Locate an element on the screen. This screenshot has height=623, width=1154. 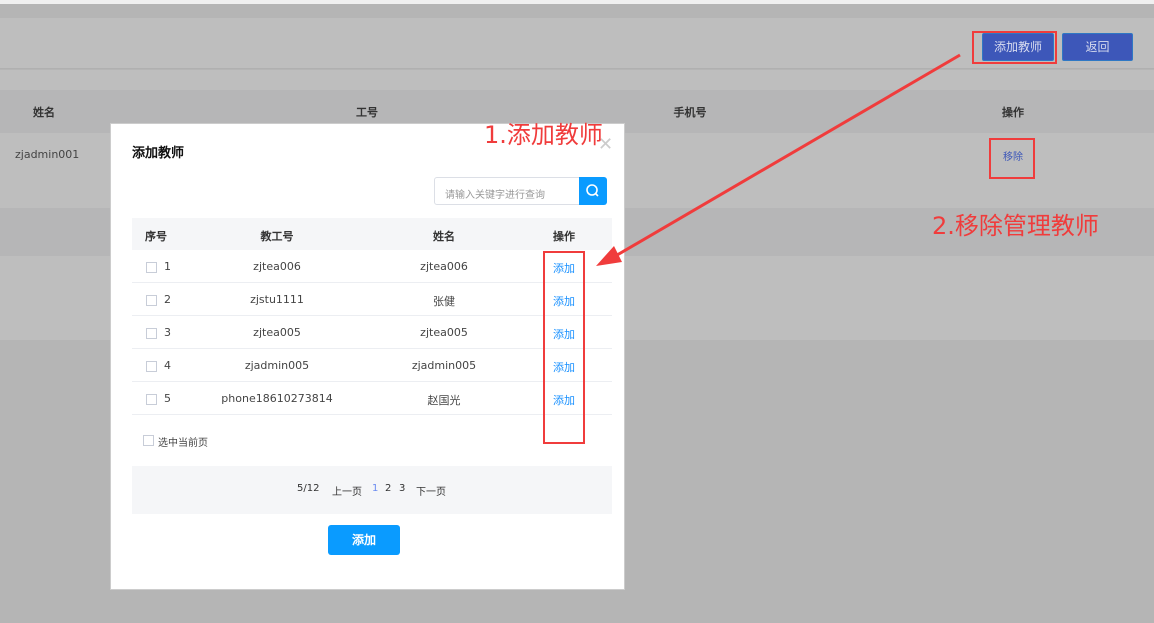
highlight-add-teacher is located at coordinates (1014, 47).